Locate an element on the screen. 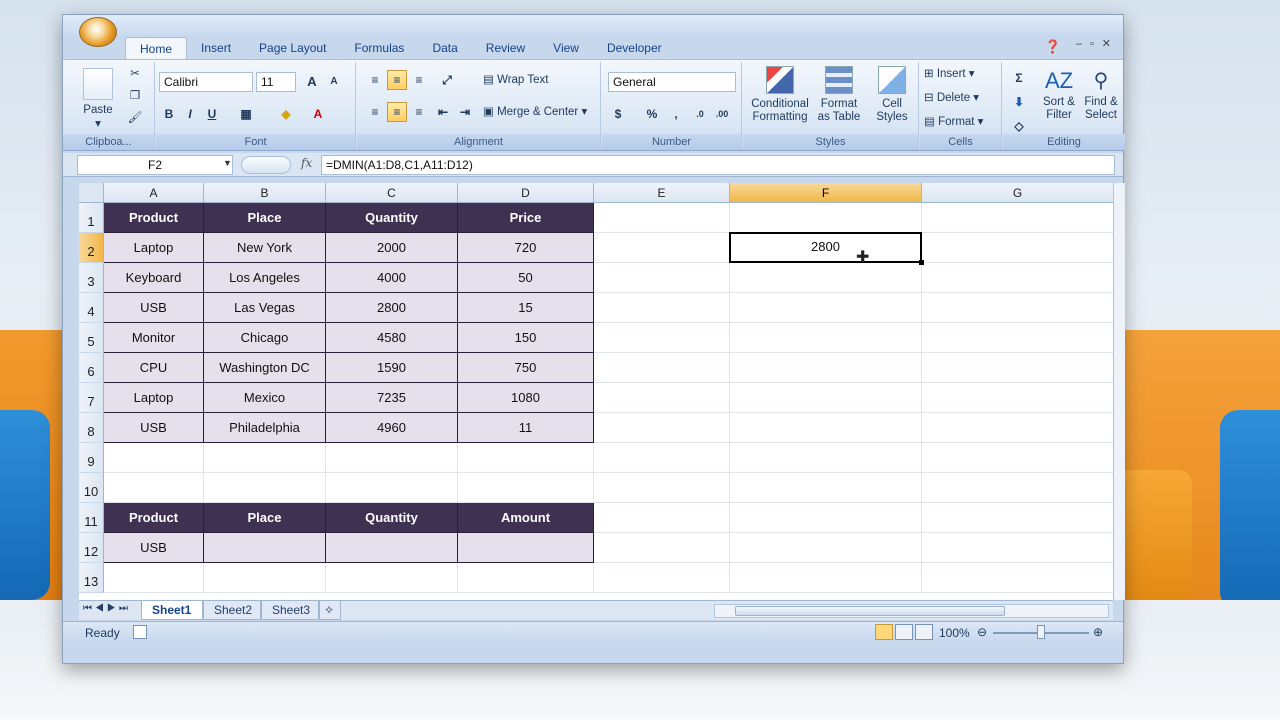  font-size-input: 11 is located at coordinates (276, 82).